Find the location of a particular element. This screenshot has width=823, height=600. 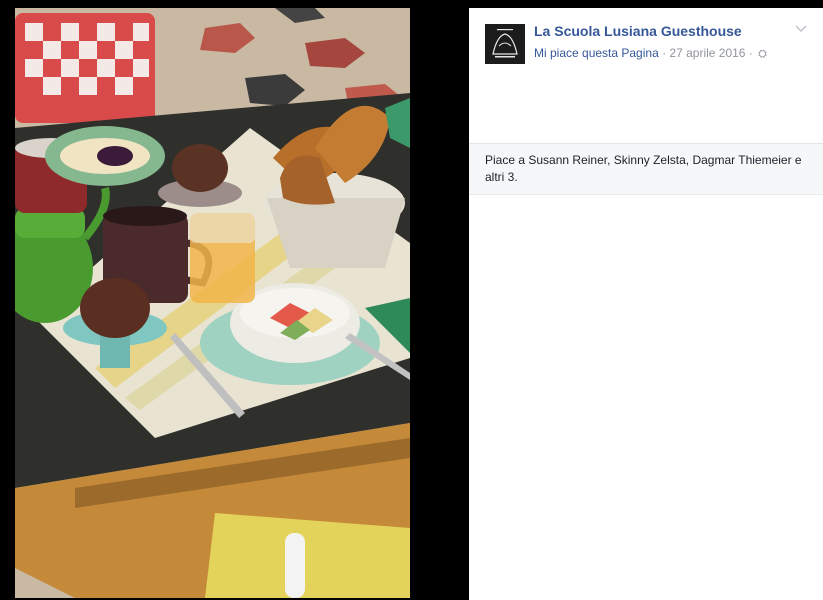

like-page-link: Mi piace questa Pagina is located at coordinates (596, 53).